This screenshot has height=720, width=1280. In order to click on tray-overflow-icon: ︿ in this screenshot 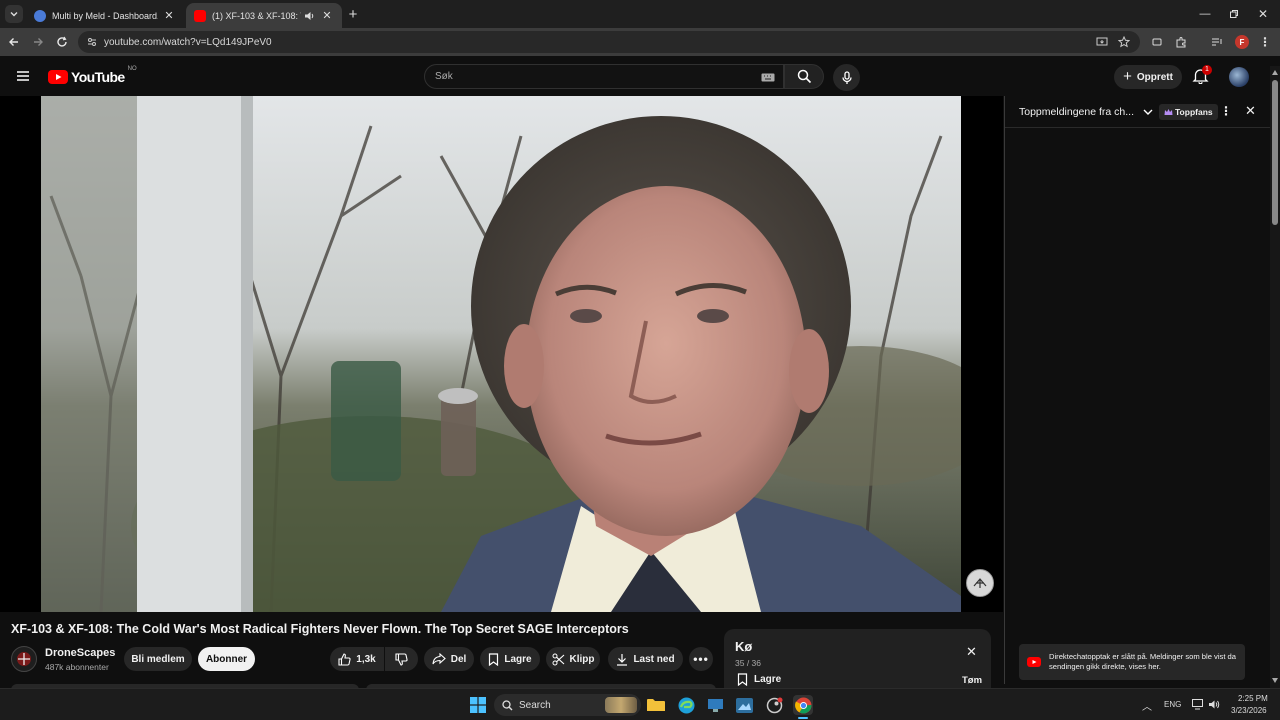, I will do `click(1147, 705)`.